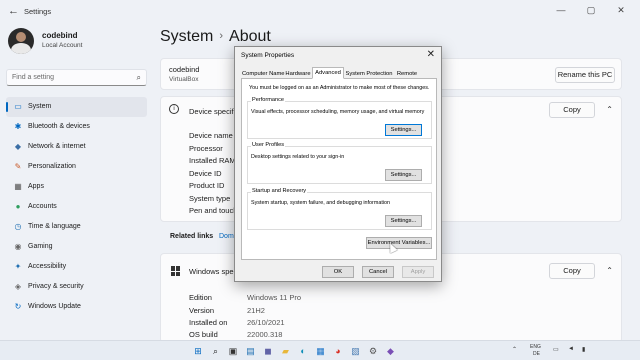 The width and height of the screenshot is (640, 360). I want to click on sidebar-item-time-language: ◷ Time & language, so click(76, 227).